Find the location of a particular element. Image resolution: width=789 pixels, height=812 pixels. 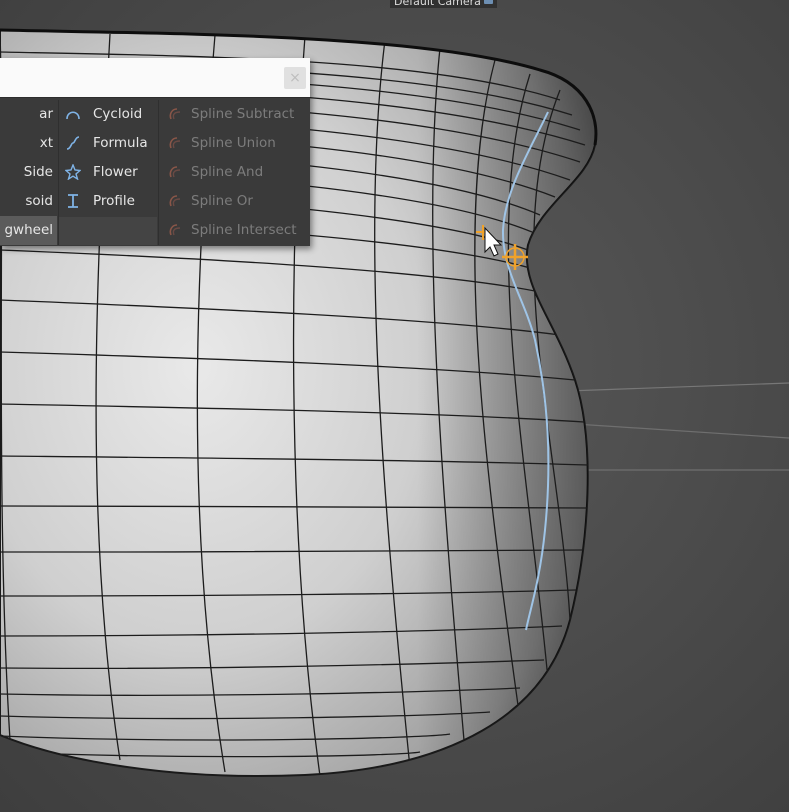

menu-search-bar: × is located at coordinates (155, 78).